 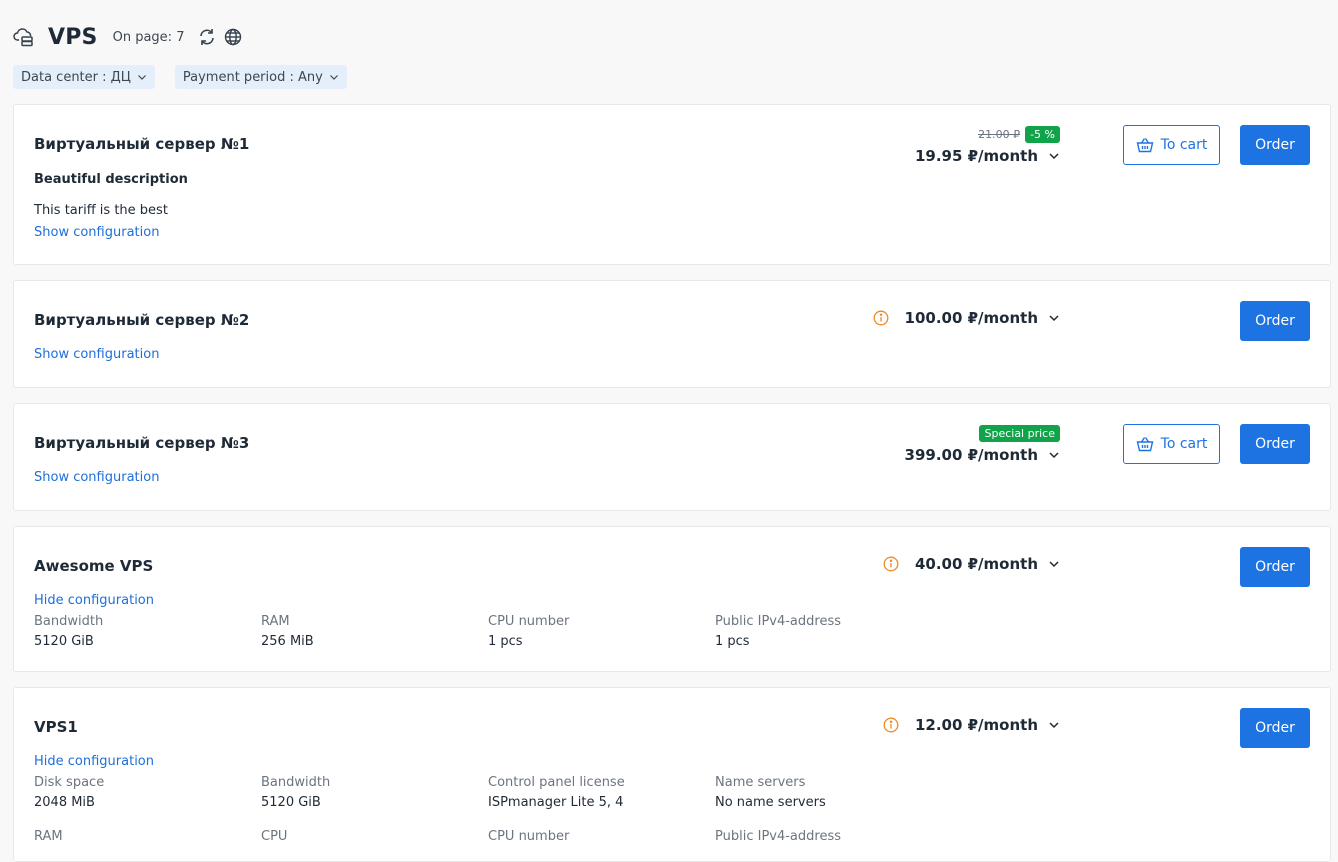 I want to click on config-item: Disk space 2048 MiB, so click(x=69, y=792).